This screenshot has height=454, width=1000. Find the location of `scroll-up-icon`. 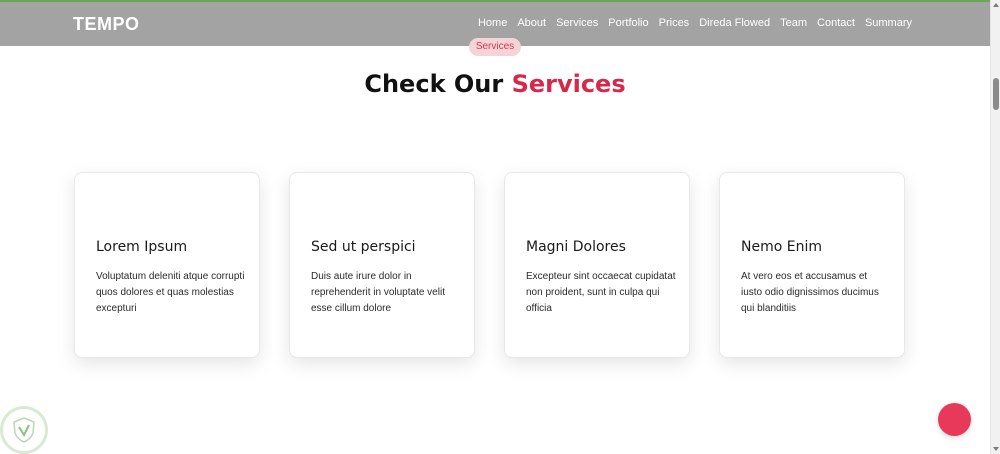

scroll-up-icon is located at coordinates (996, 5).